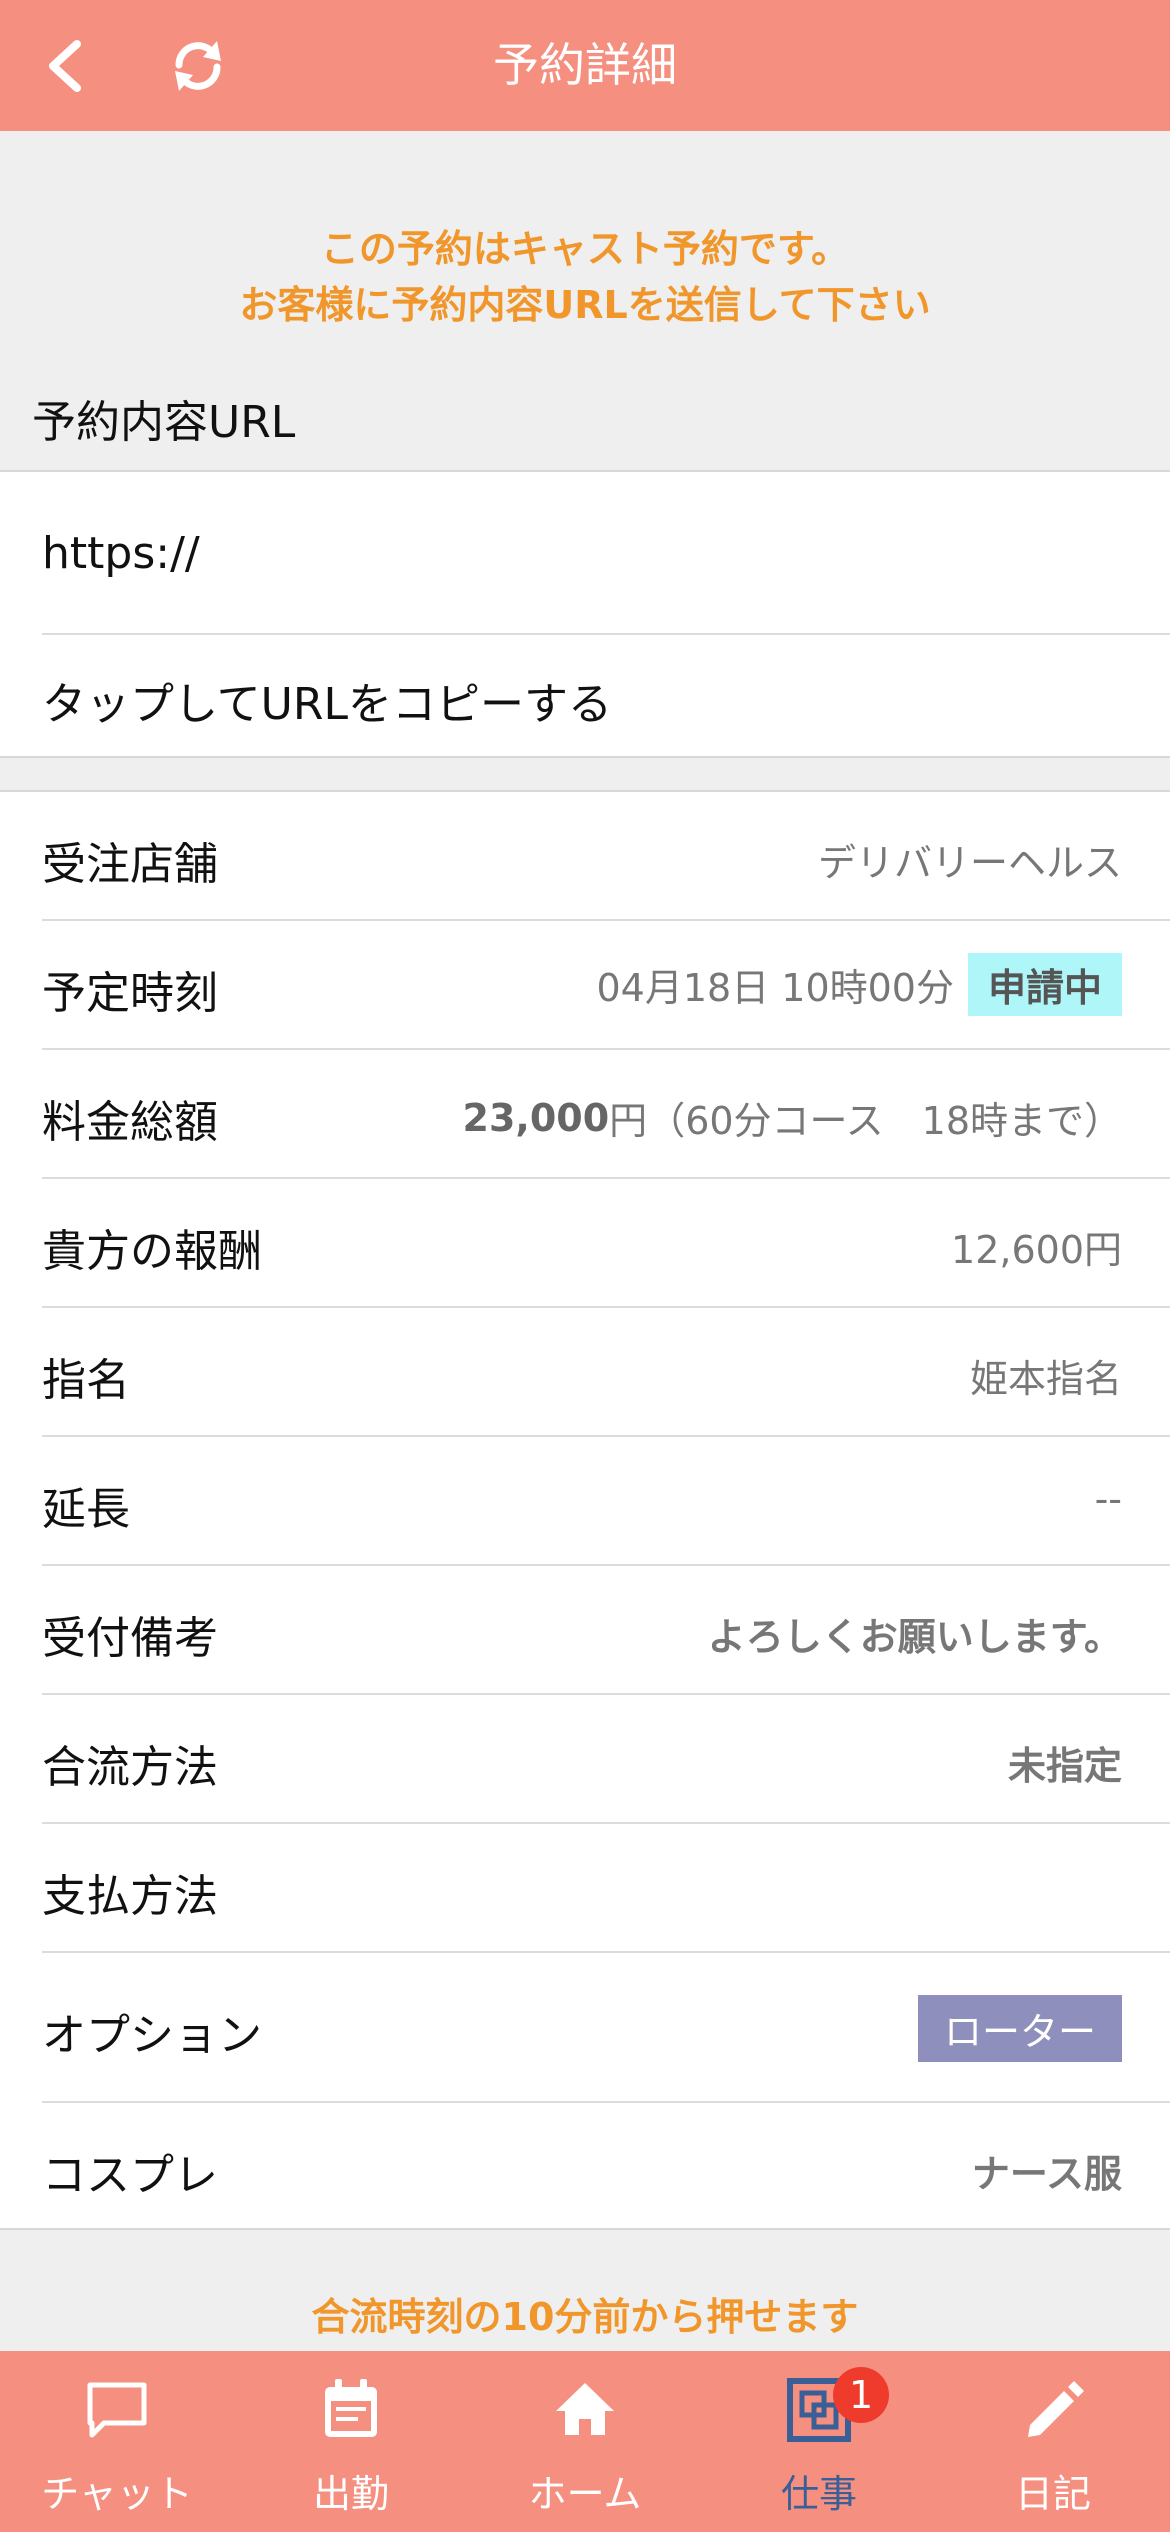 Image resolution: width=1170 pixels, height=2532 pixels. Describe the element at coordinates (1056, 2409) in the screenshot. I see `pencil-icon` at that location.